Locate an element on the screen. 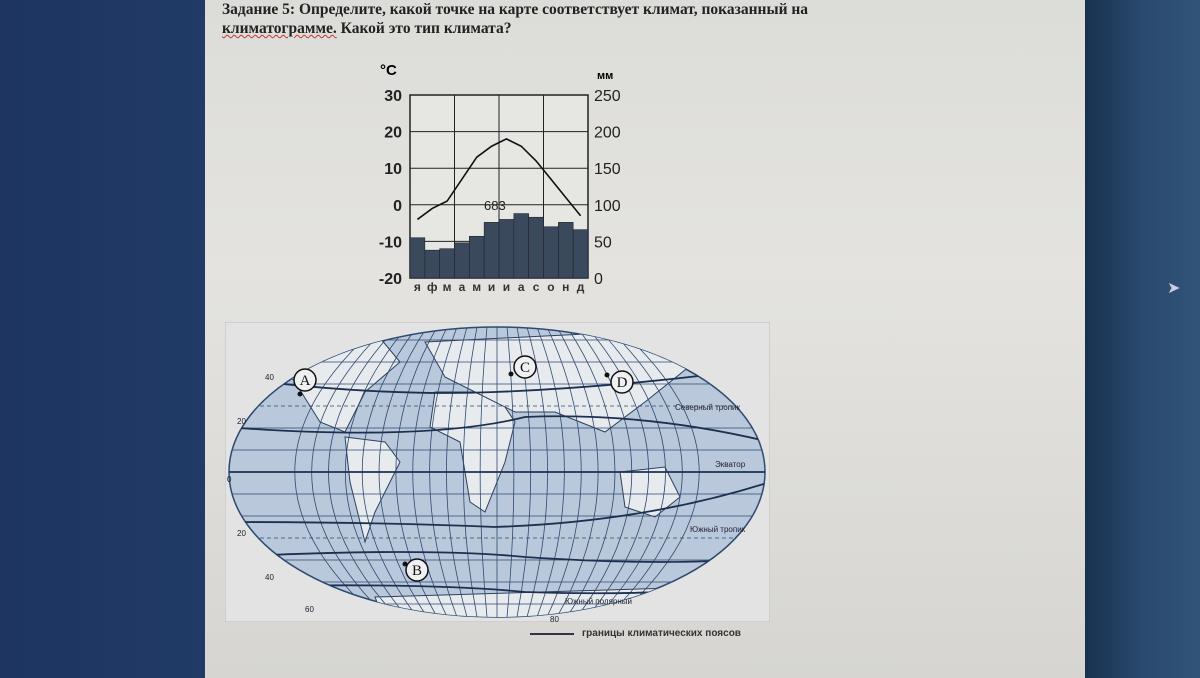 The height and width of the screenshot is (678, 1200). label-lat-0: 0 is located at coordinates (229, 479).